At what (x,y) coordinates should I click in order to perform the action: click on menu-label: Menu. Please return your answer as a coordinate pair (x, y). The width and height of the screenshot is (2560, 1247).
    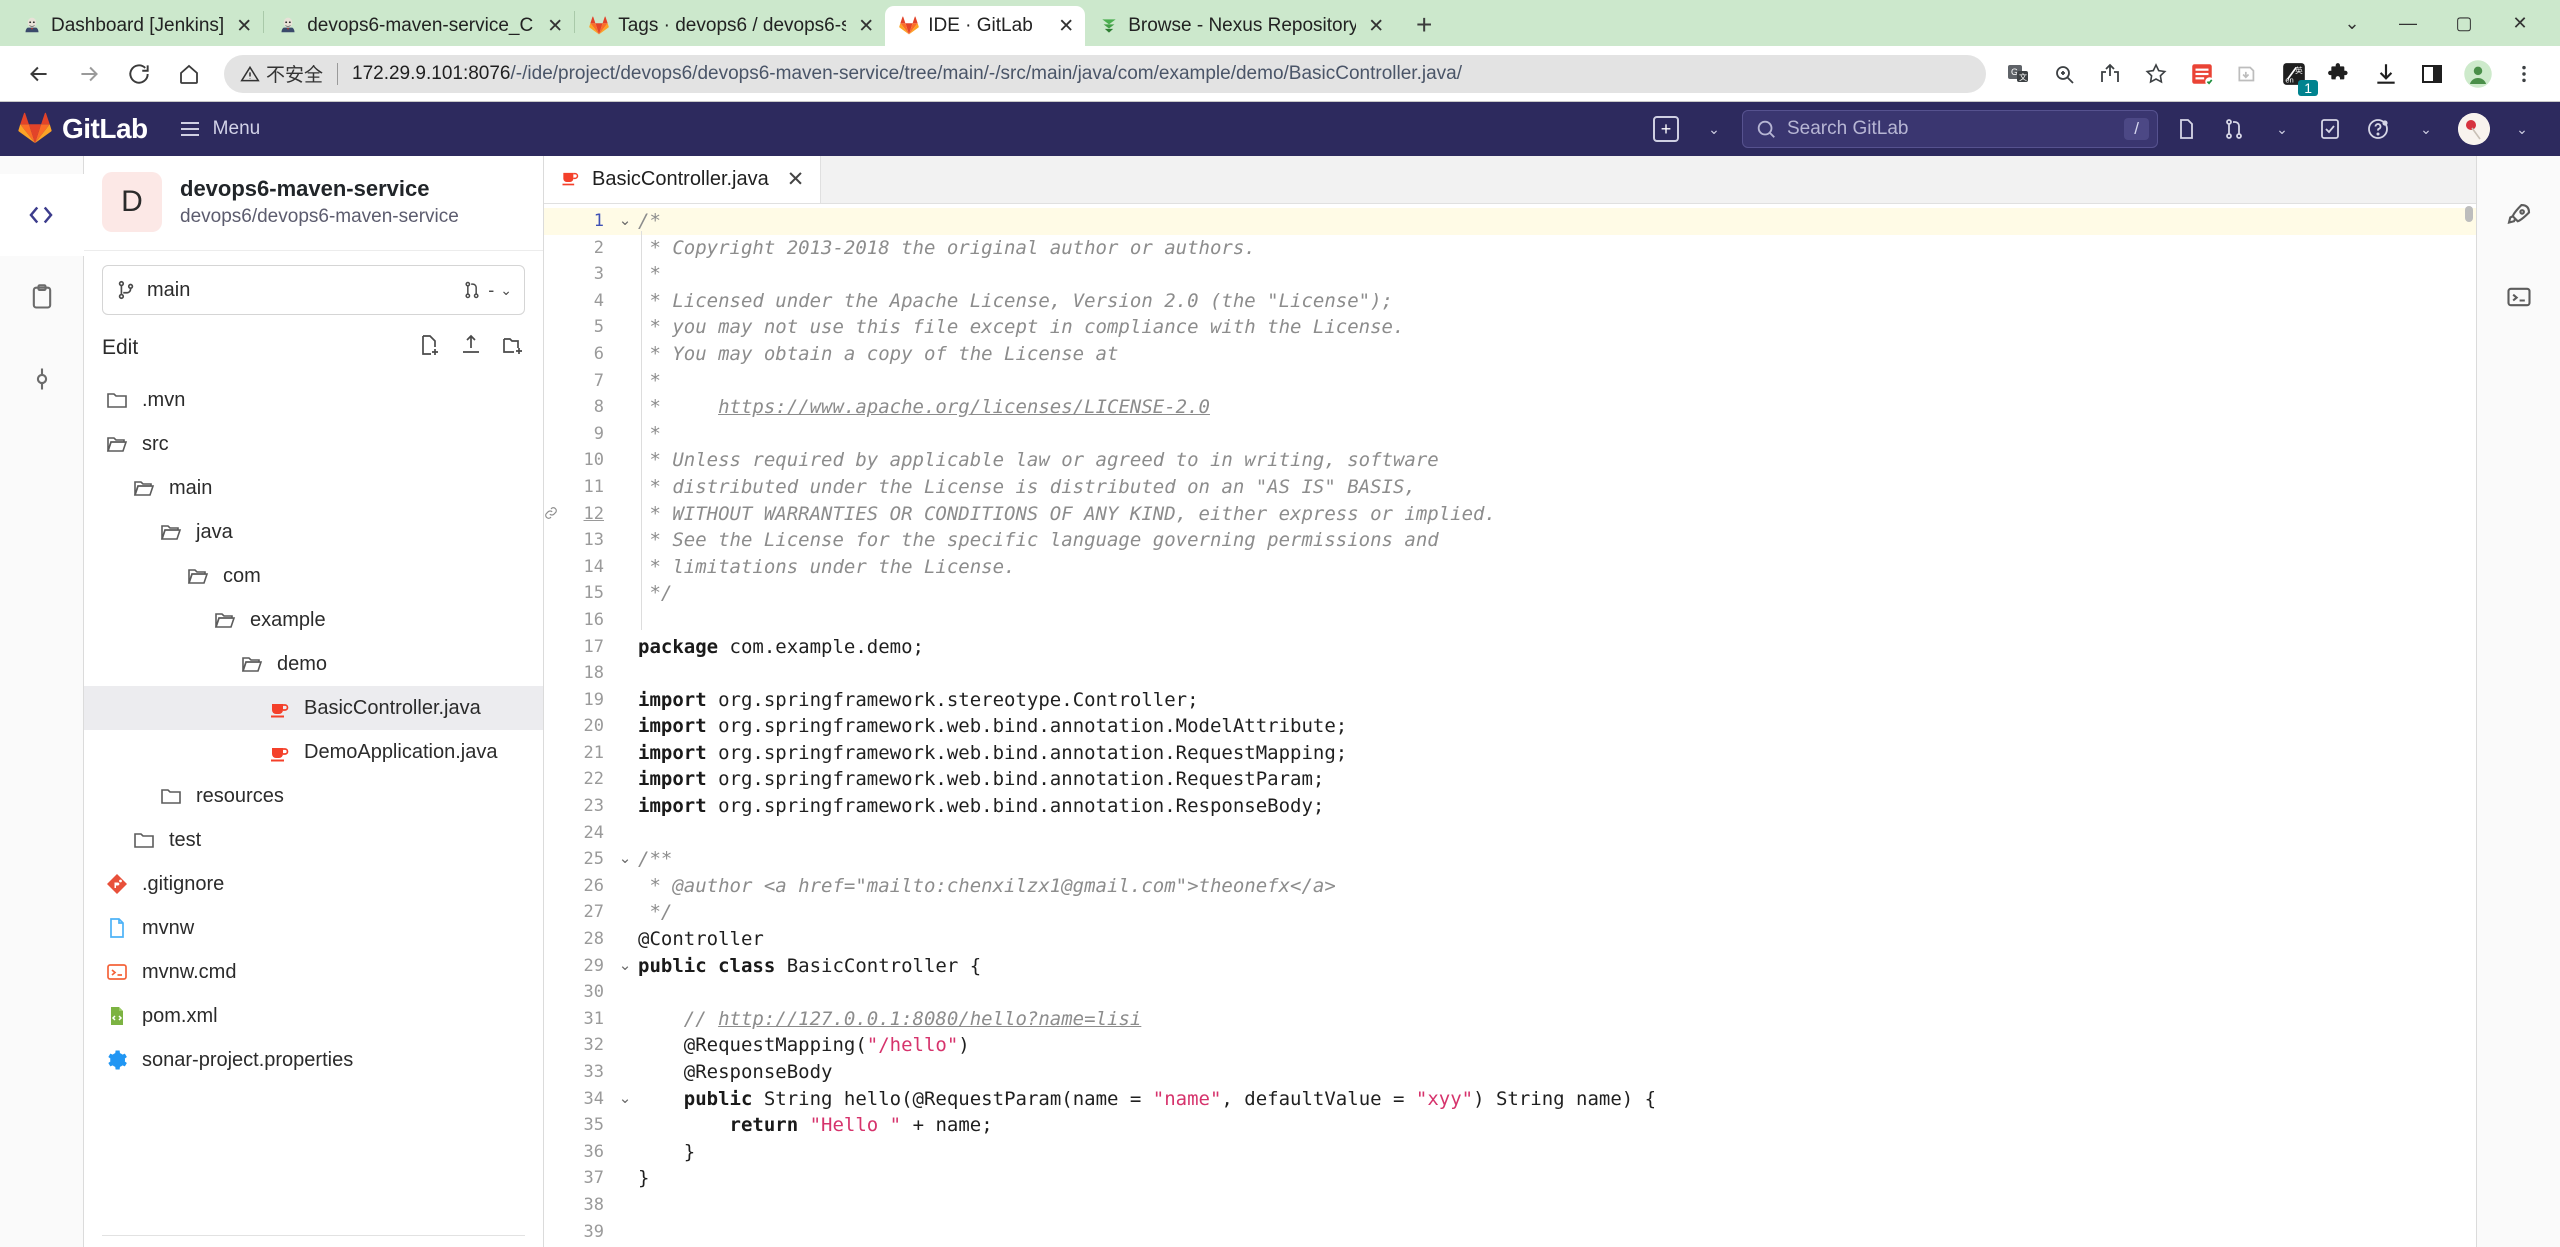
    Looking at the image, I should click on (236, 128).